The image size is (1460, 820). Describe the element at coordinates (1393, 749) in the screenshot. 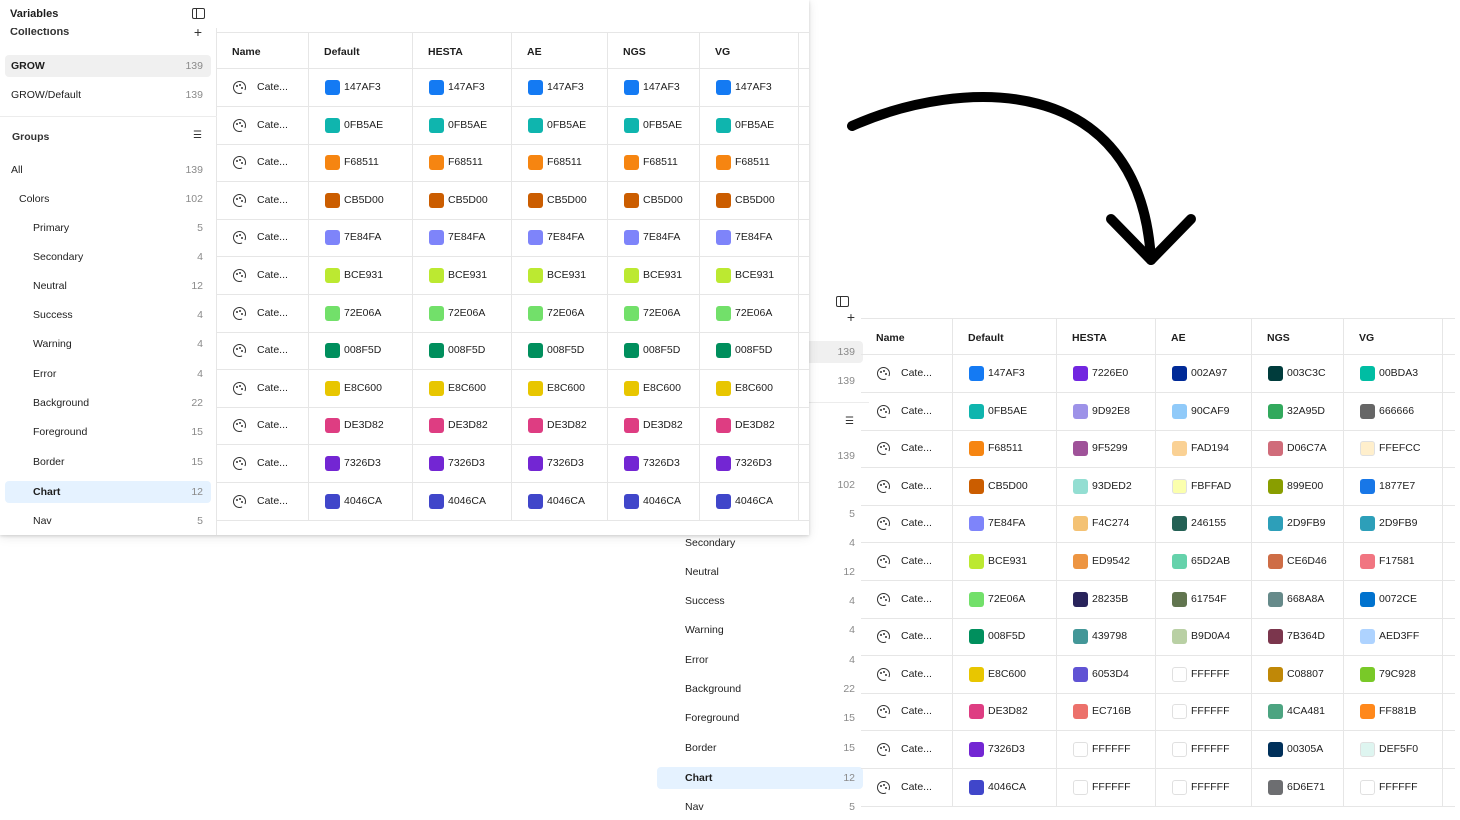

I see `value-cell: DEF5F0` at that location.